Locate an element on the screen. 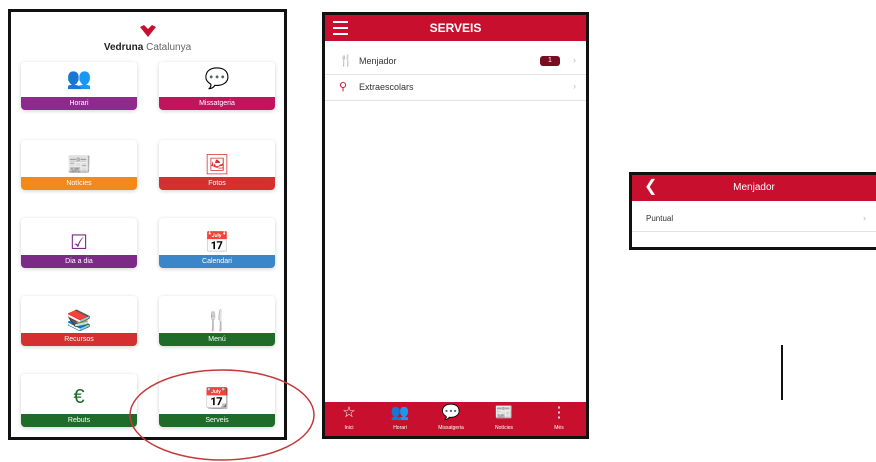 The width and height of the screenshot is (876, 462). menjador-header: ❮ Menjador is located at coordinates (754, 188).